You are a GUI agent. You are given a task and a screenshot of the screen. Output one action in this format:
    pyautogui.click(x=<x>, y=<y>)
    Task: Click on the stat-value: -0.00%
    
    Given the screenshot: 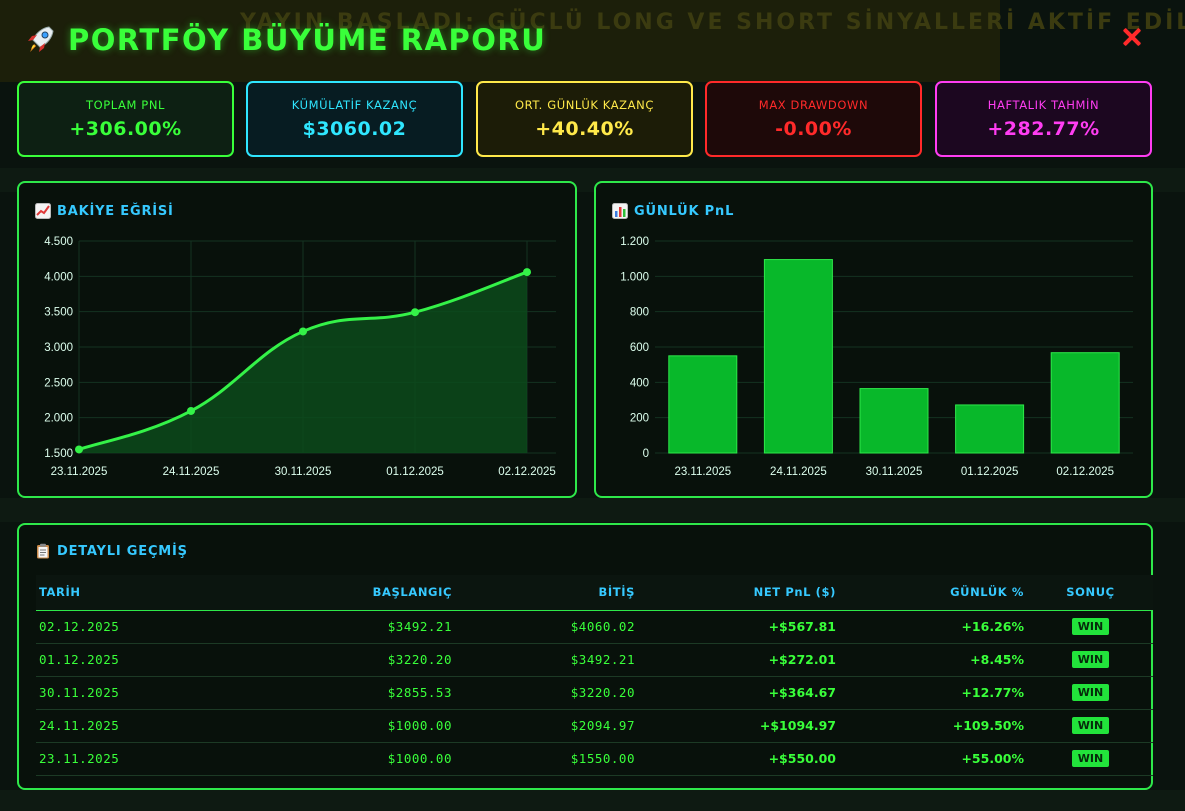 What is the action you would take?
    pyautogui.click(x=813, y=129)
    